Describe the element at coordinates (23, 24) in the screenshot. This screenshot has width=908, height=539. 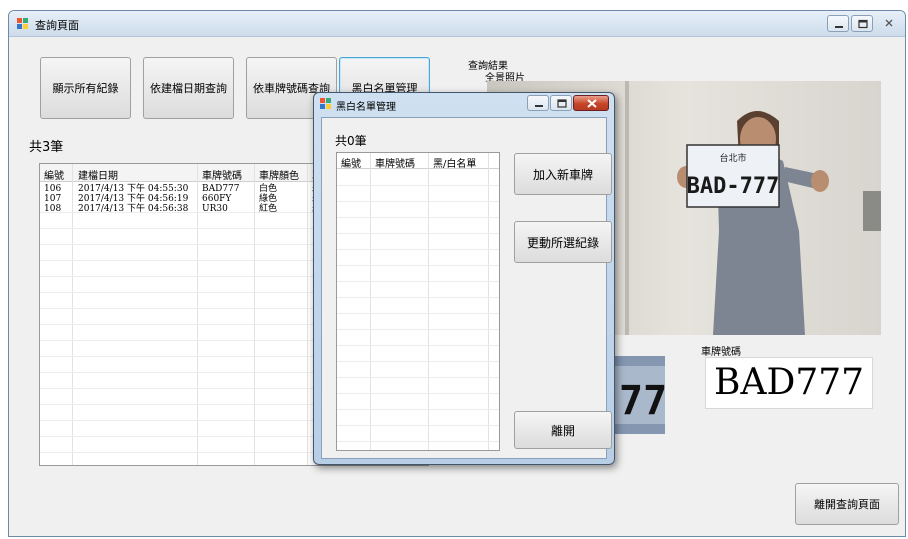
I see `app-icon` at that location.